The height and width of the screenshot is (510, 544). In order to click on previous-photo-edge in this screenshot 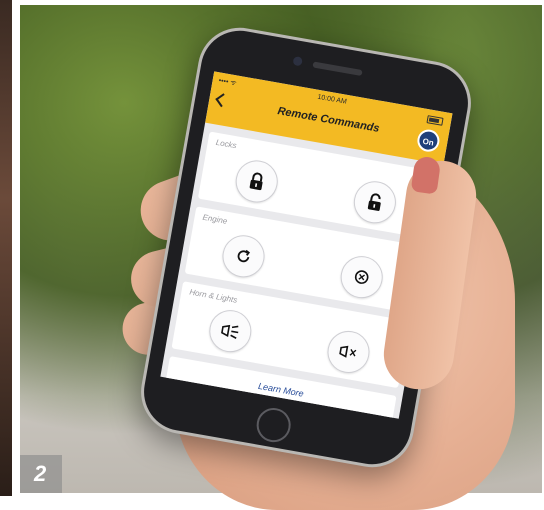, I will do `click(6, 248)`.